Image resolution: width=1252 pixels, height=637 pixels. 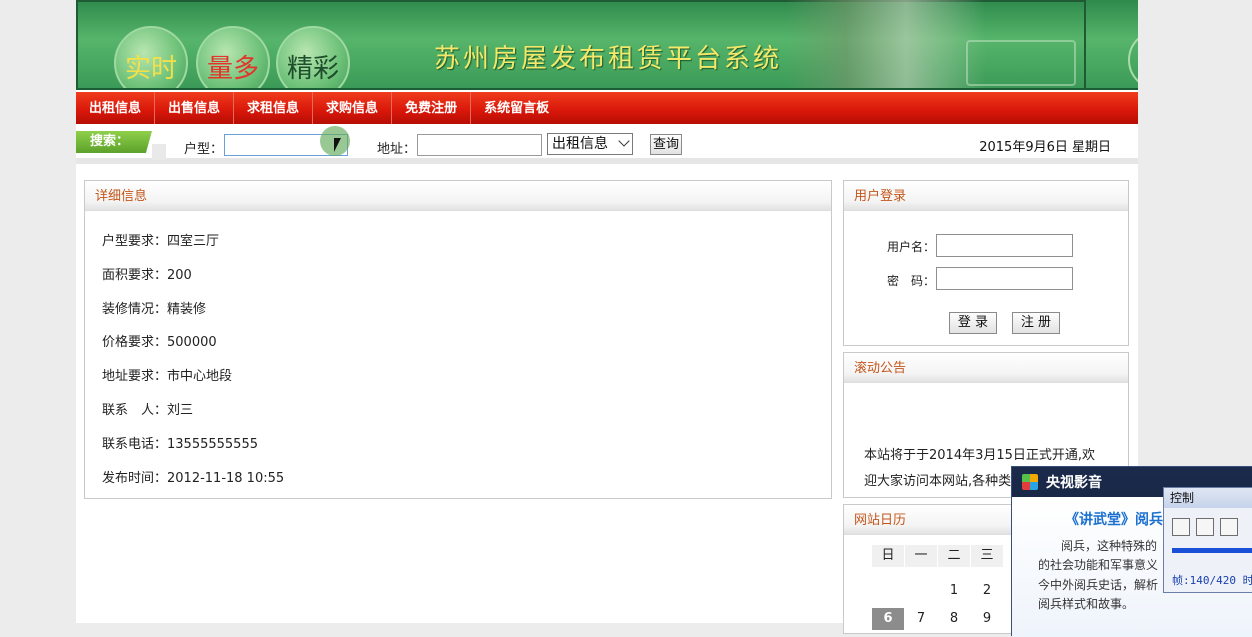 I want to click on banner-bubble-3: 精彩, so click(x=313, y=57).